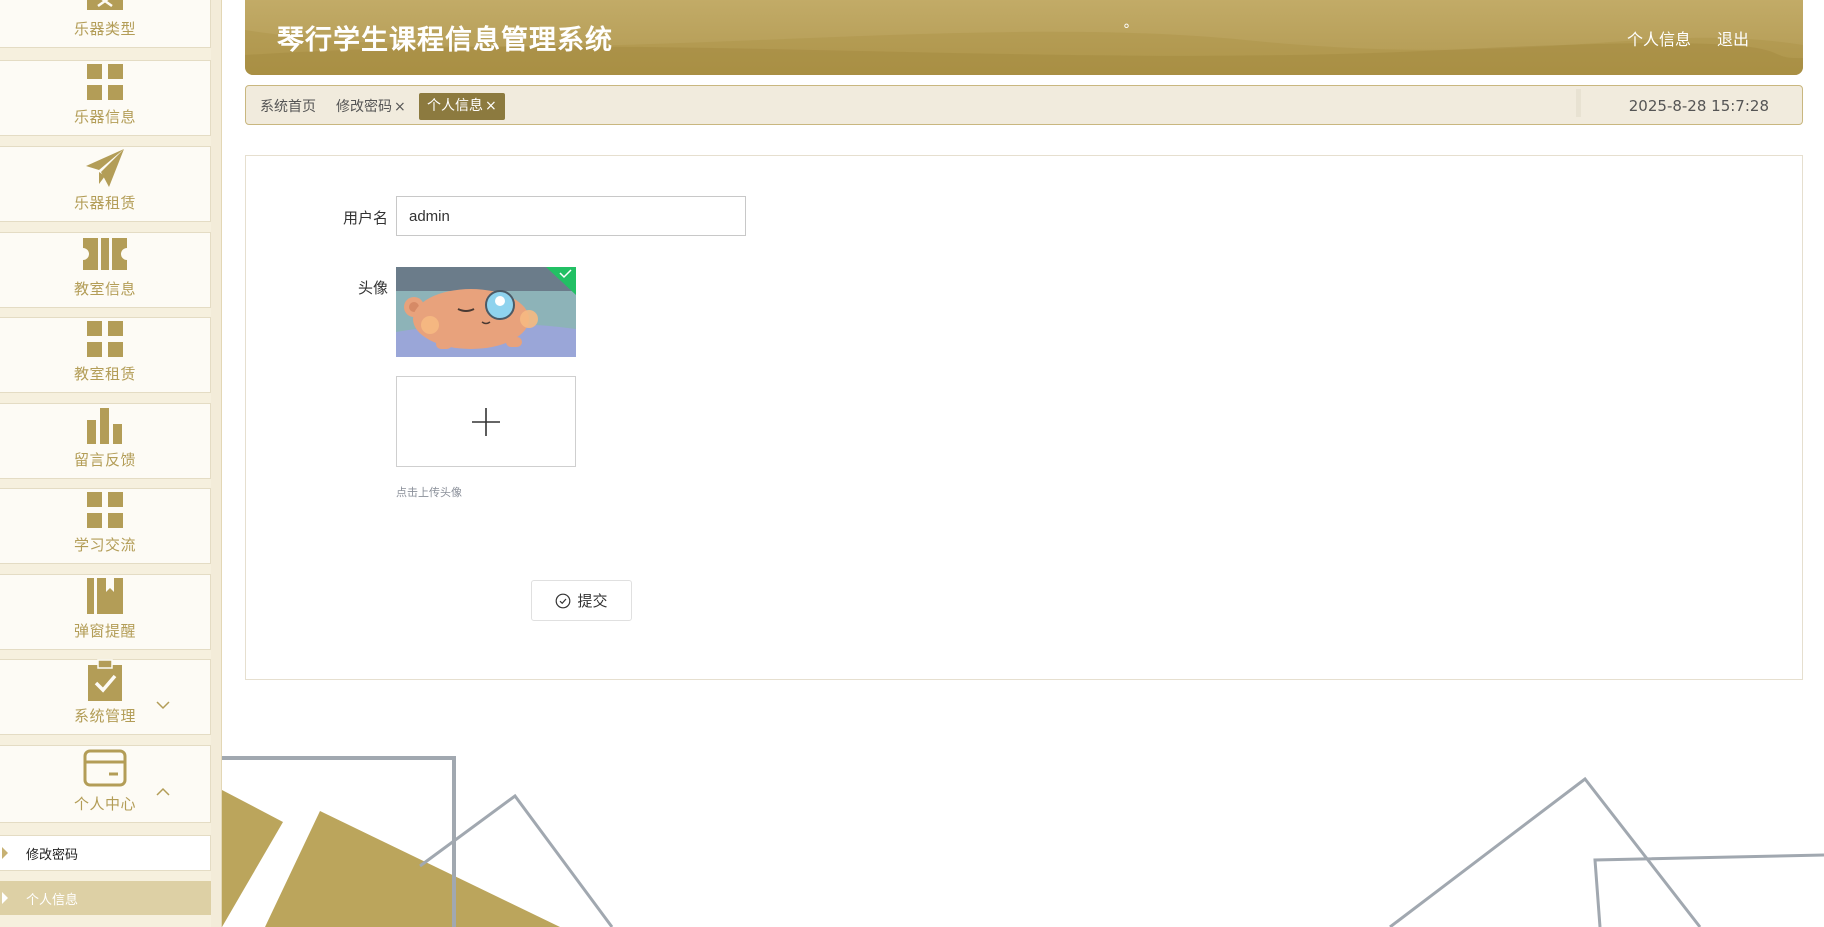 This screenshot has width=1824, height=927. Describe the element at coordinates (163, 706) in the screenshot. I see `chevron-down-icon` at that location.